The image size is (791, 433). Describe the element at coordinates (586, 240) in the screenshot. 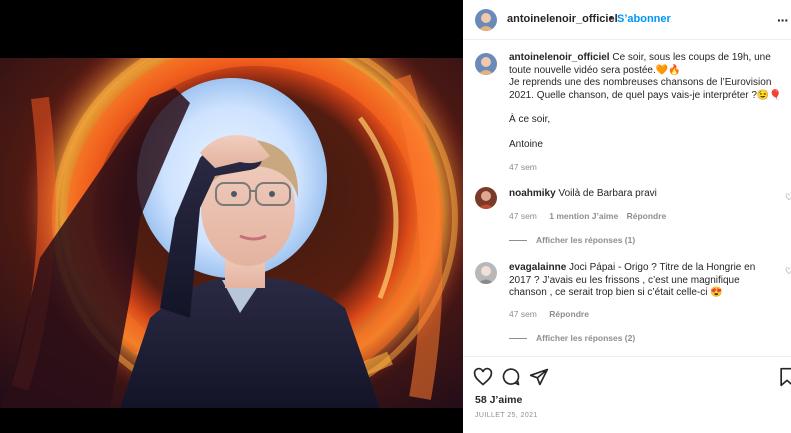

I see `view-replies-label: Afficher les réponses (1)` at that location.